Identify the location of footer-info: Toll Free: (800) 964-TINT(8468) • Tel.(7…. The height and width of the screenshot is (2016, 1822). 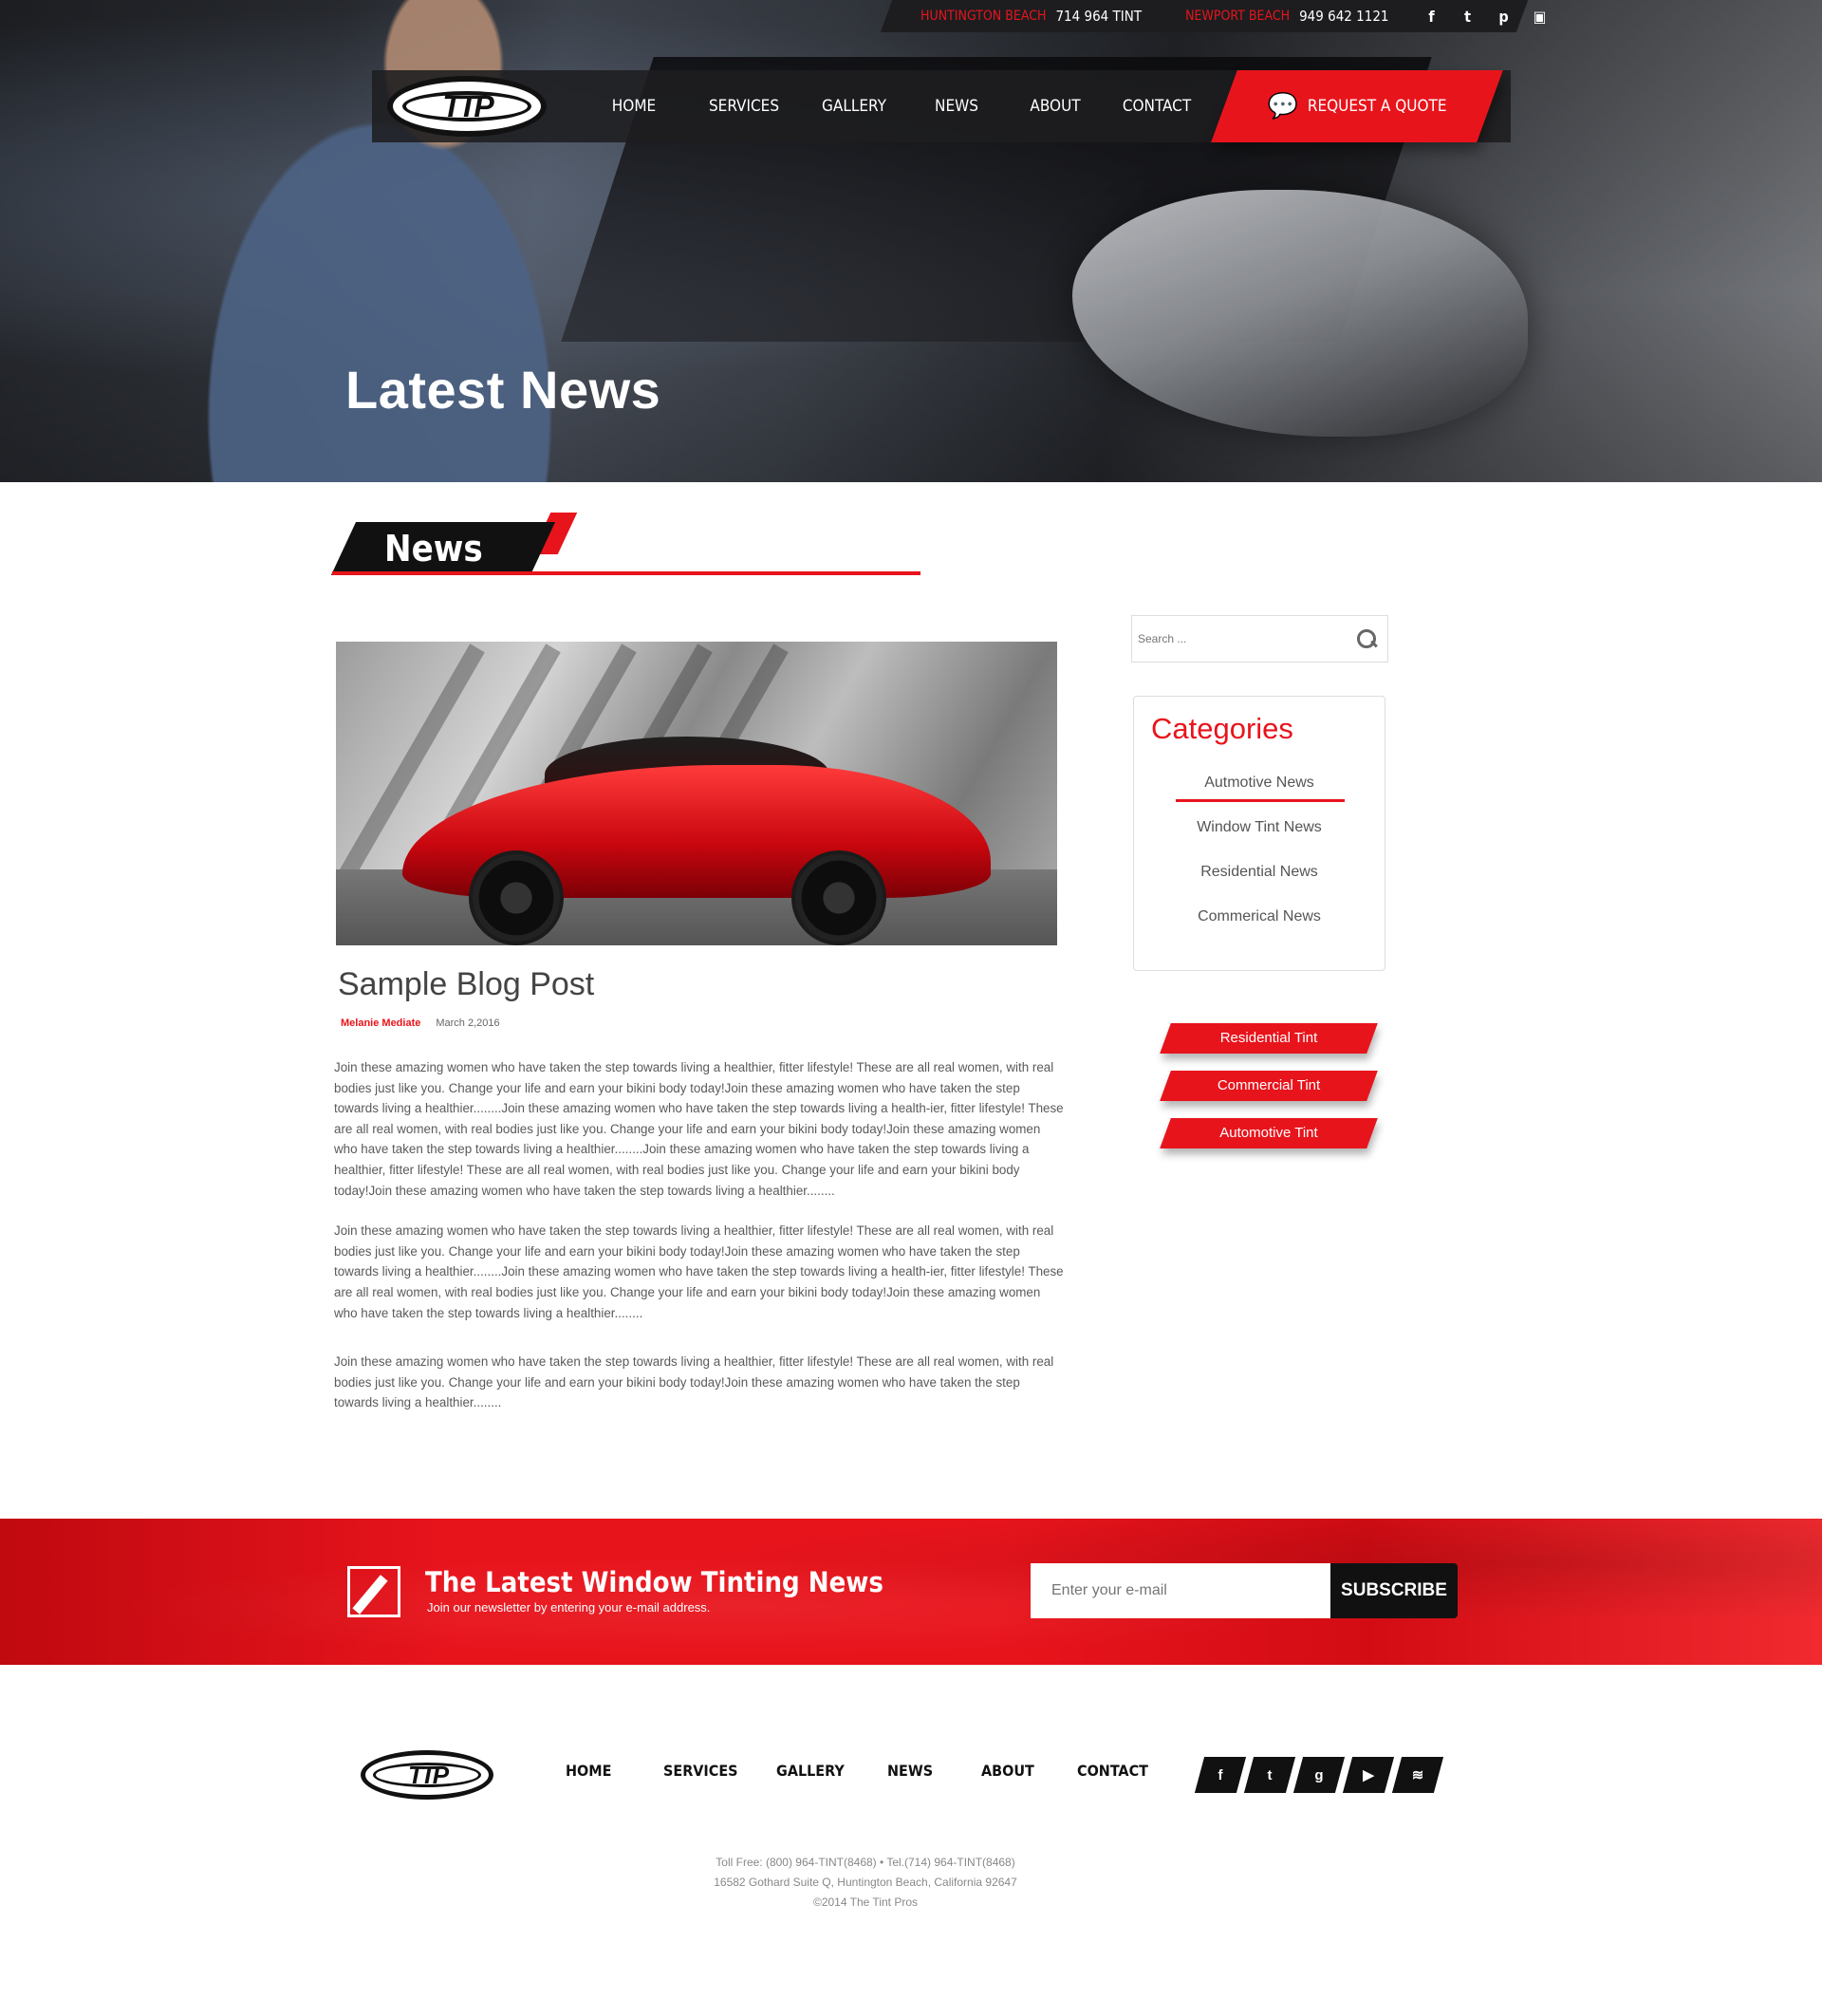
(865, 1883).